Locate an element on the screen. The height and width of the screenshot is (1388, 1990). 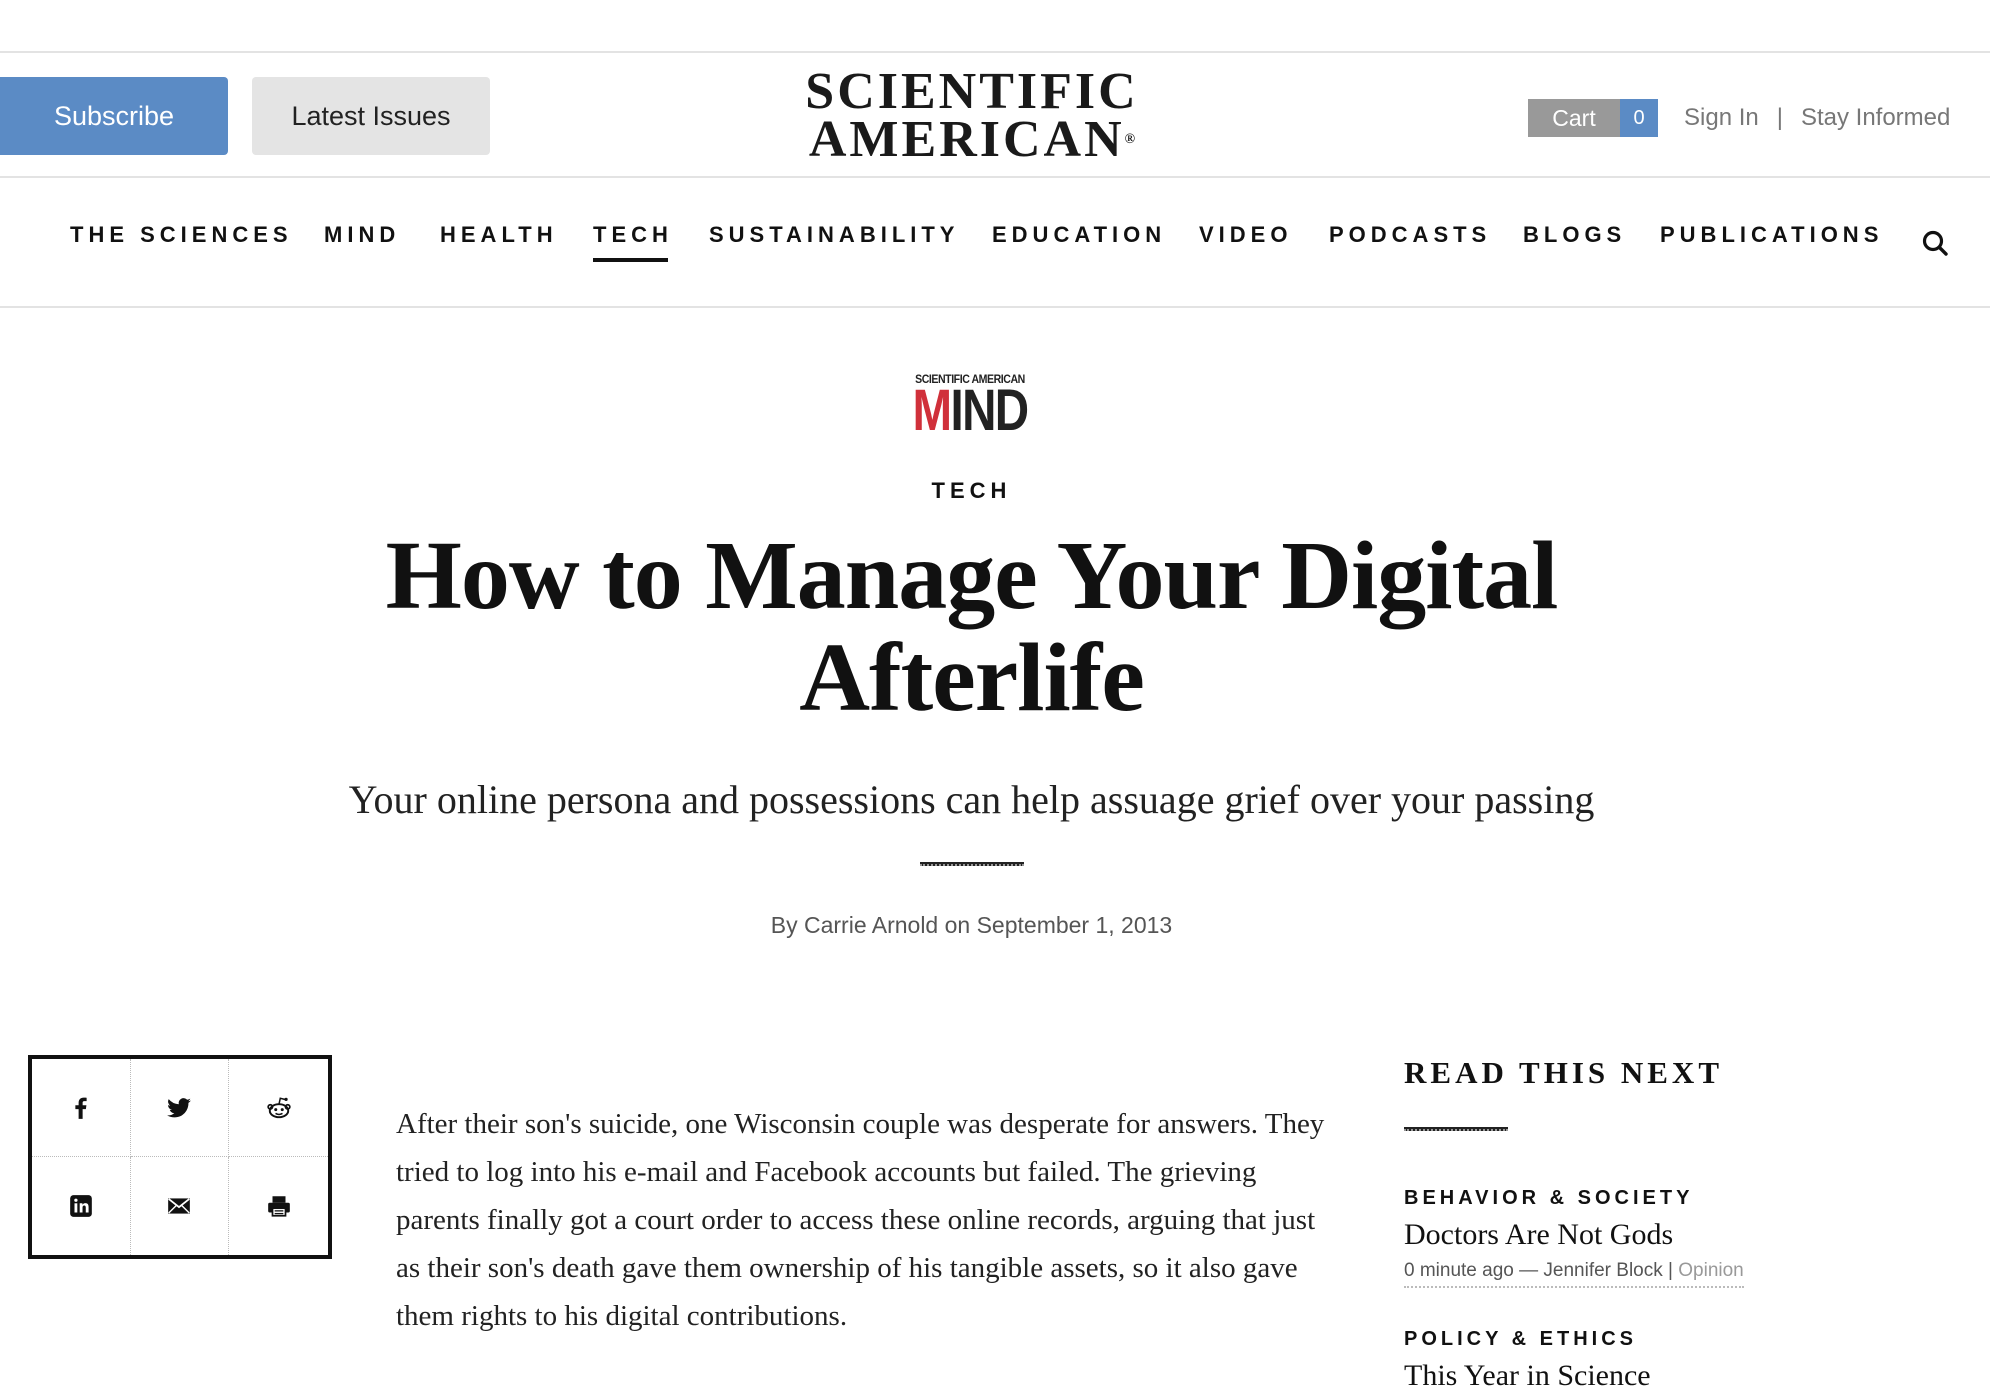
share-email is located at coordinates (180, 1206).